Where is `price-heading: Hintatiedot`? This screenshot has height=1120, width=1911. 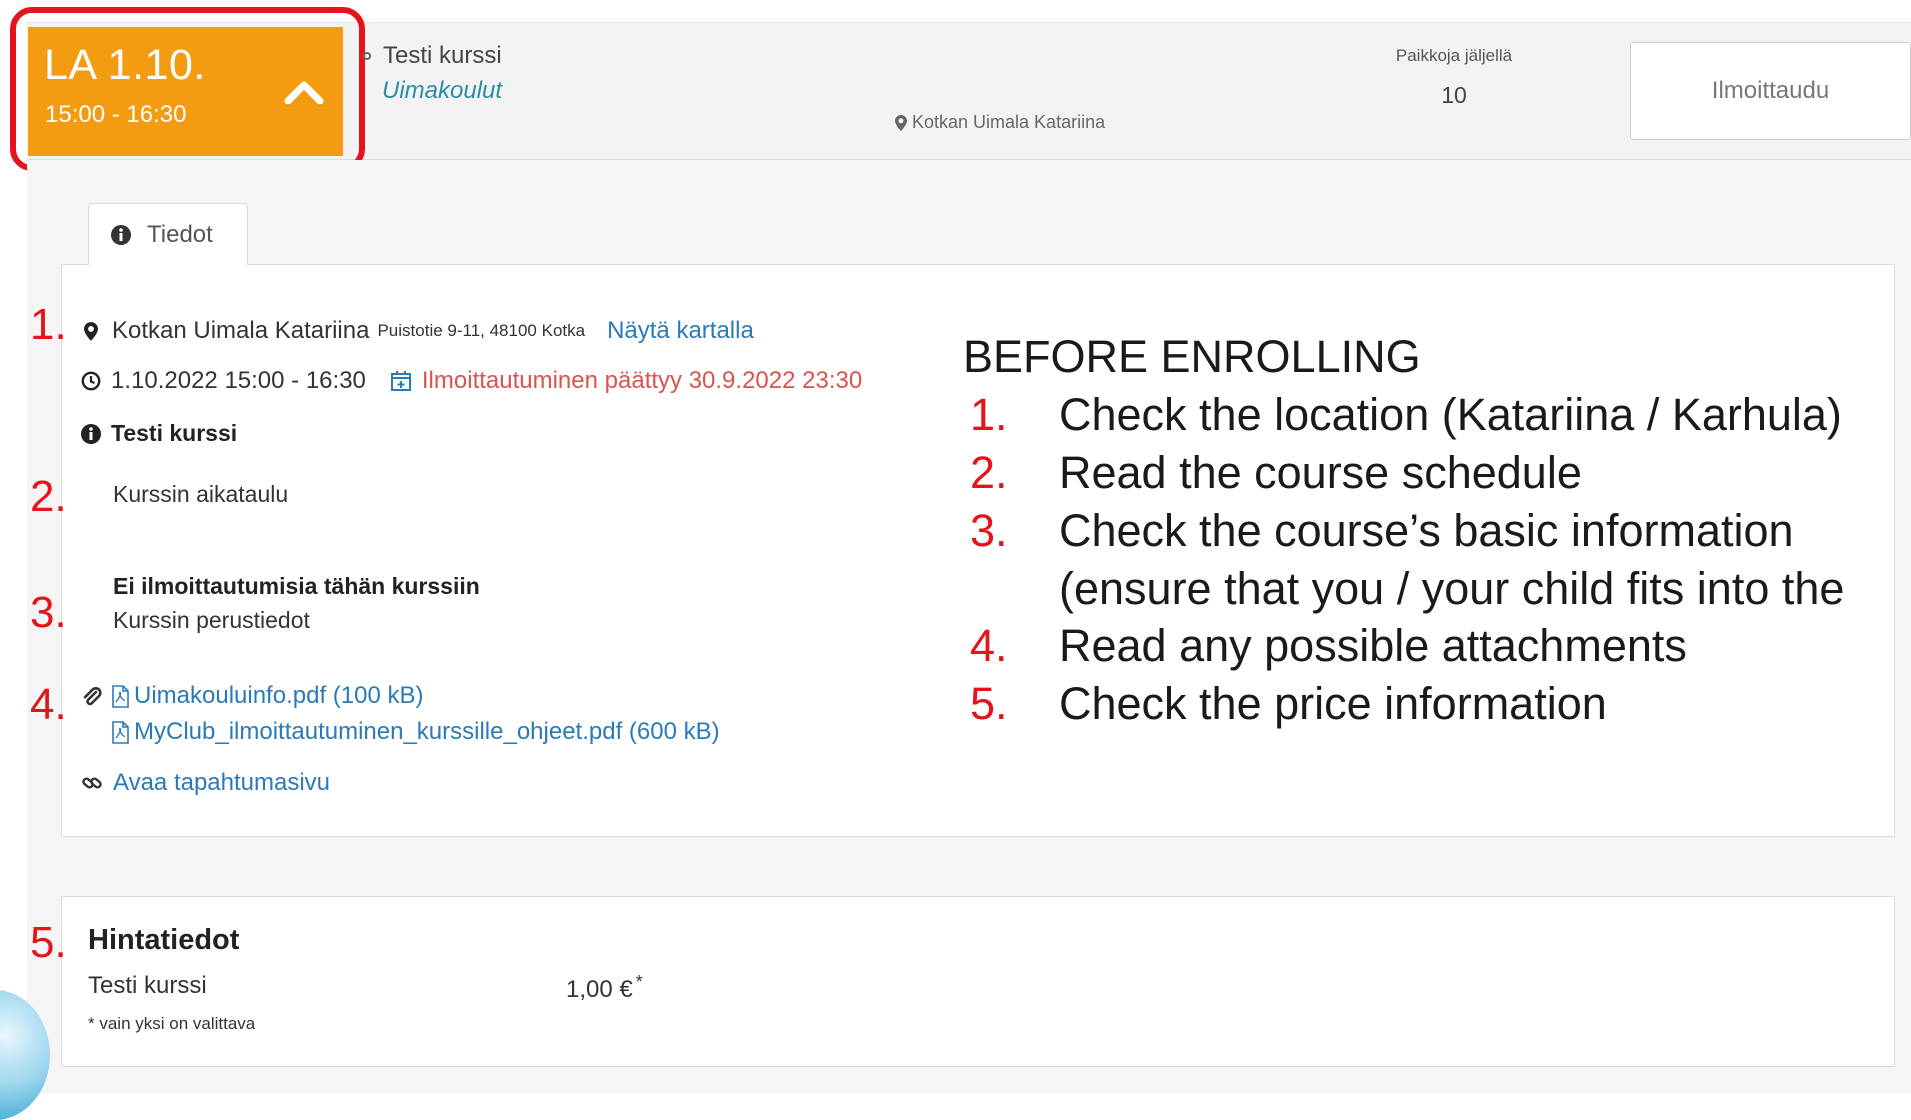
price-heading: Hintatiedot is located at coordinates (164, 940).